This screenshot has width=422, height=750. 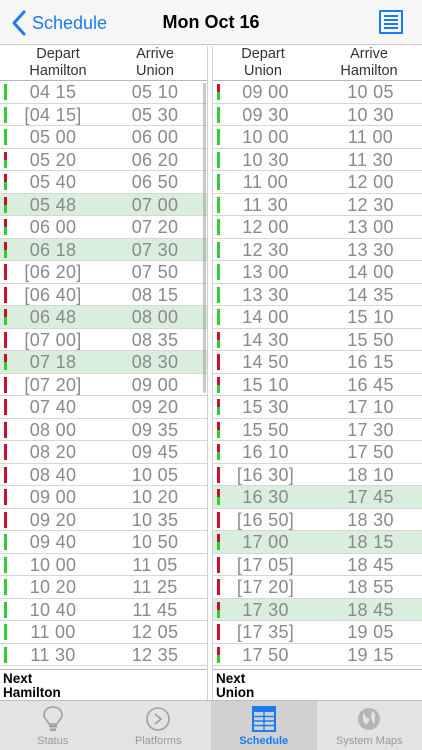 What do you see at coordinates (265, 294) in the screenshot?
I see `depart-time: 13 30` at bounding box center [265, 294].